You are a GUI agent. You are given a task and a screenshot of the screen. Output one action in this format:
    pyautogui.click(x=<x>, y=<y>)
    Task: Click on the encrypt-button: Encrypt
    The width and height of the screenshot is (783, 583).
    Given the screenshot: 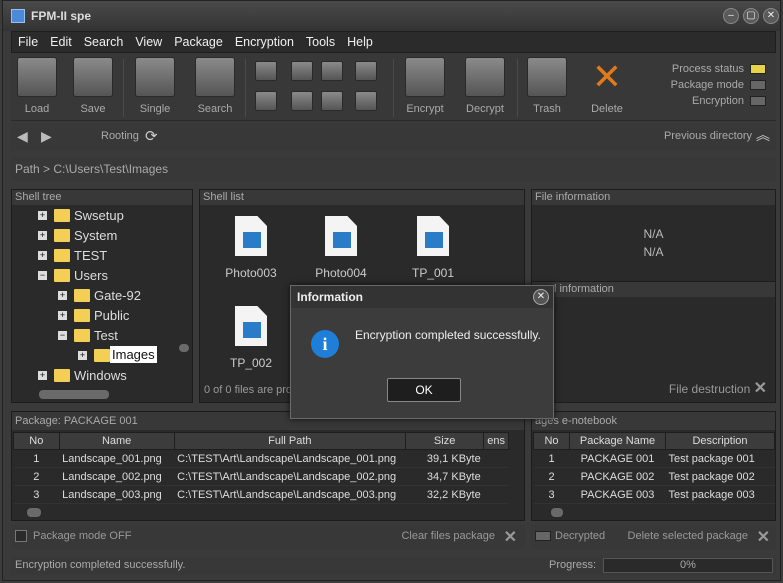 What is the action you would take?
    pyautogui.click(x=425, y=86)
    